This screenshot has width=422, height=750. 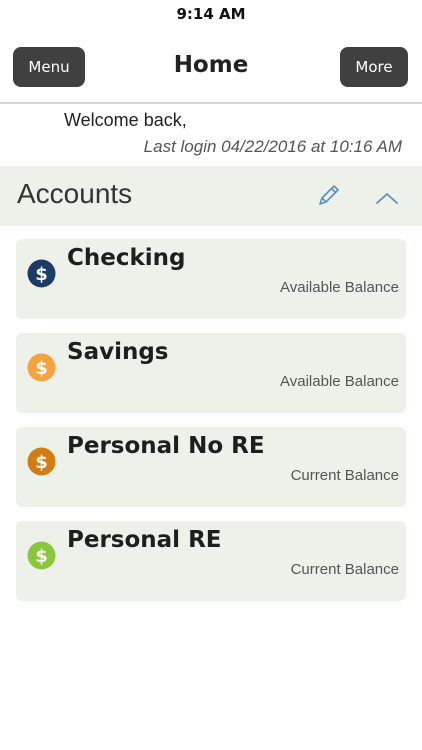 I want to click on account-card-checking: $ Checking Available Balance, so click(x=211, y=279).